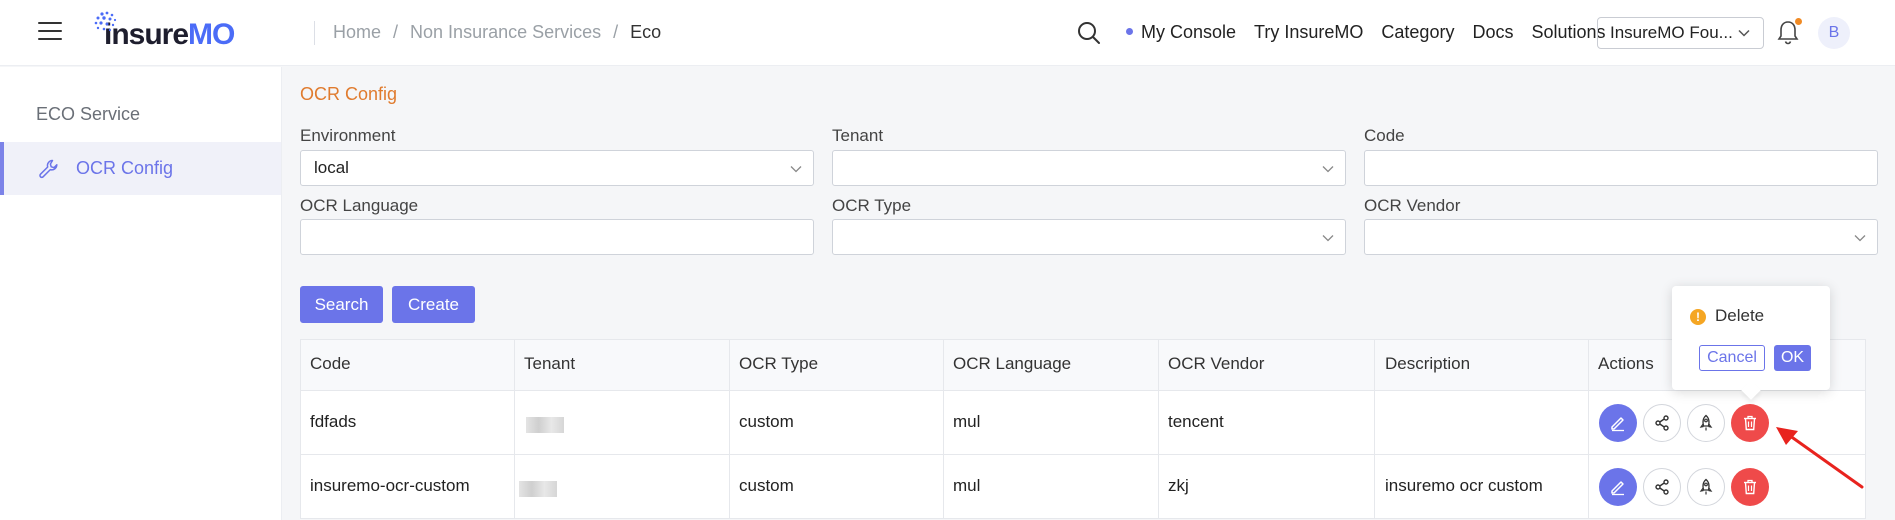 This screenshot has width=1895, height=520. I want to click on code-input, so click(1621, 168).